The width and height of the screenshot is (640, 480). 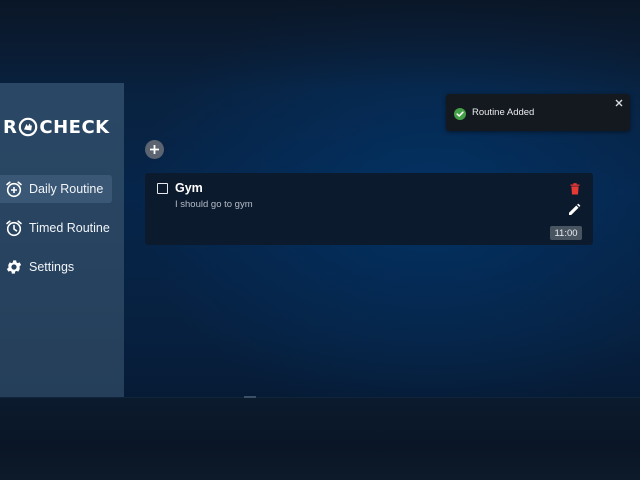 I want to click on routine-time-badge: 11:00, so click(x=566, y=233).